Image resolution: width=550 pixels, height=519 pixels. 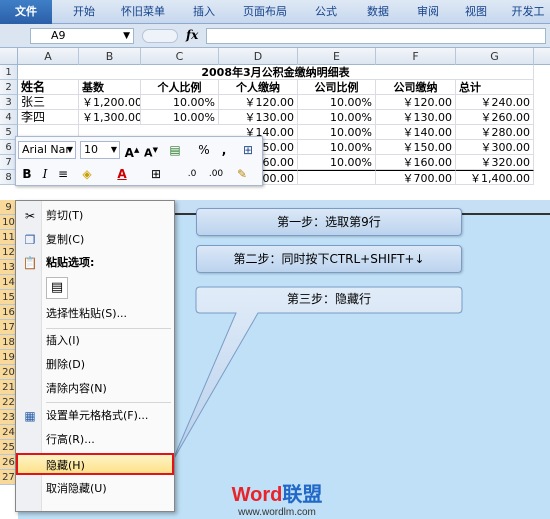 What do you see at coordinates (57, 288) in the screenshot?
I see `paste-option-icon: ▤` at bounding box center [57, 288].